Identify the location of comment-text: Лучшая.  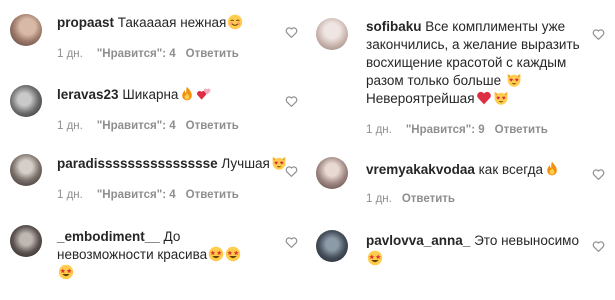
(245, 163).